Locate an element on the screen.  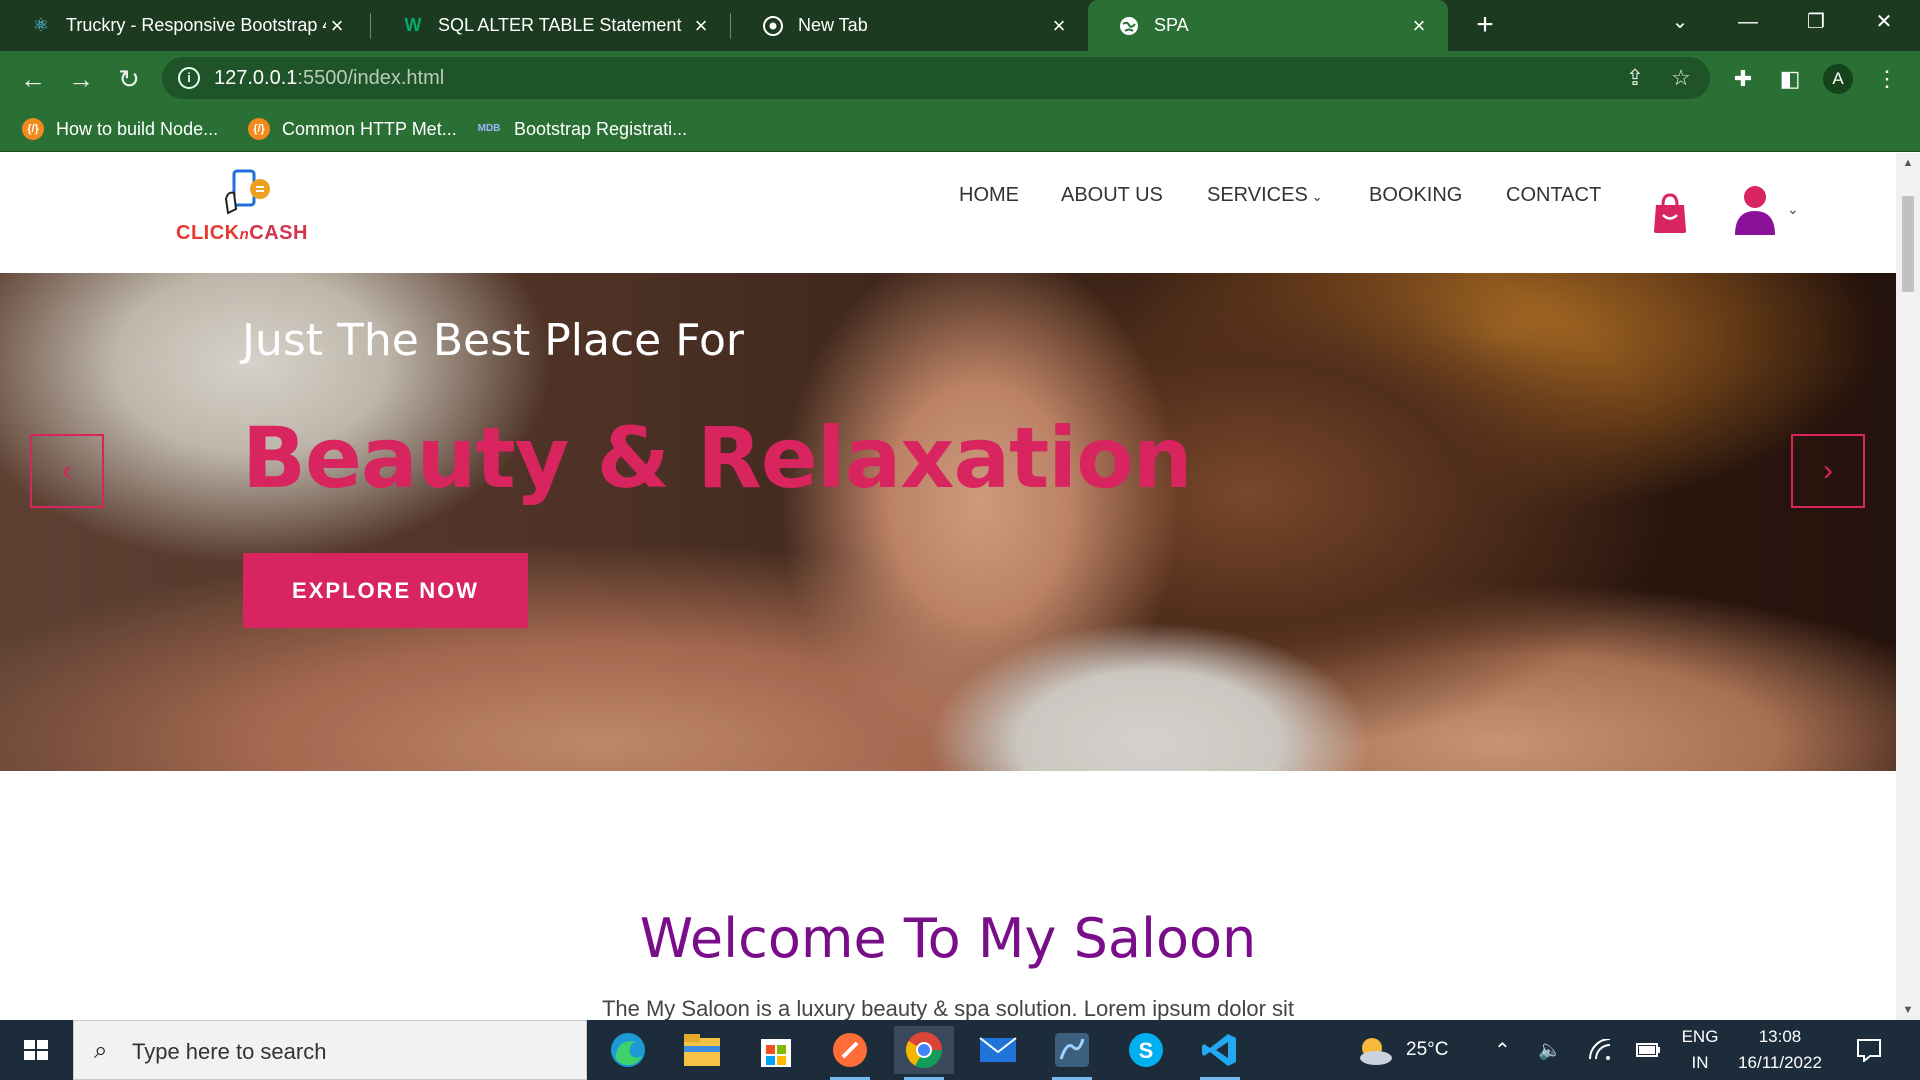
start-button is located at coordinates (36, 1050).